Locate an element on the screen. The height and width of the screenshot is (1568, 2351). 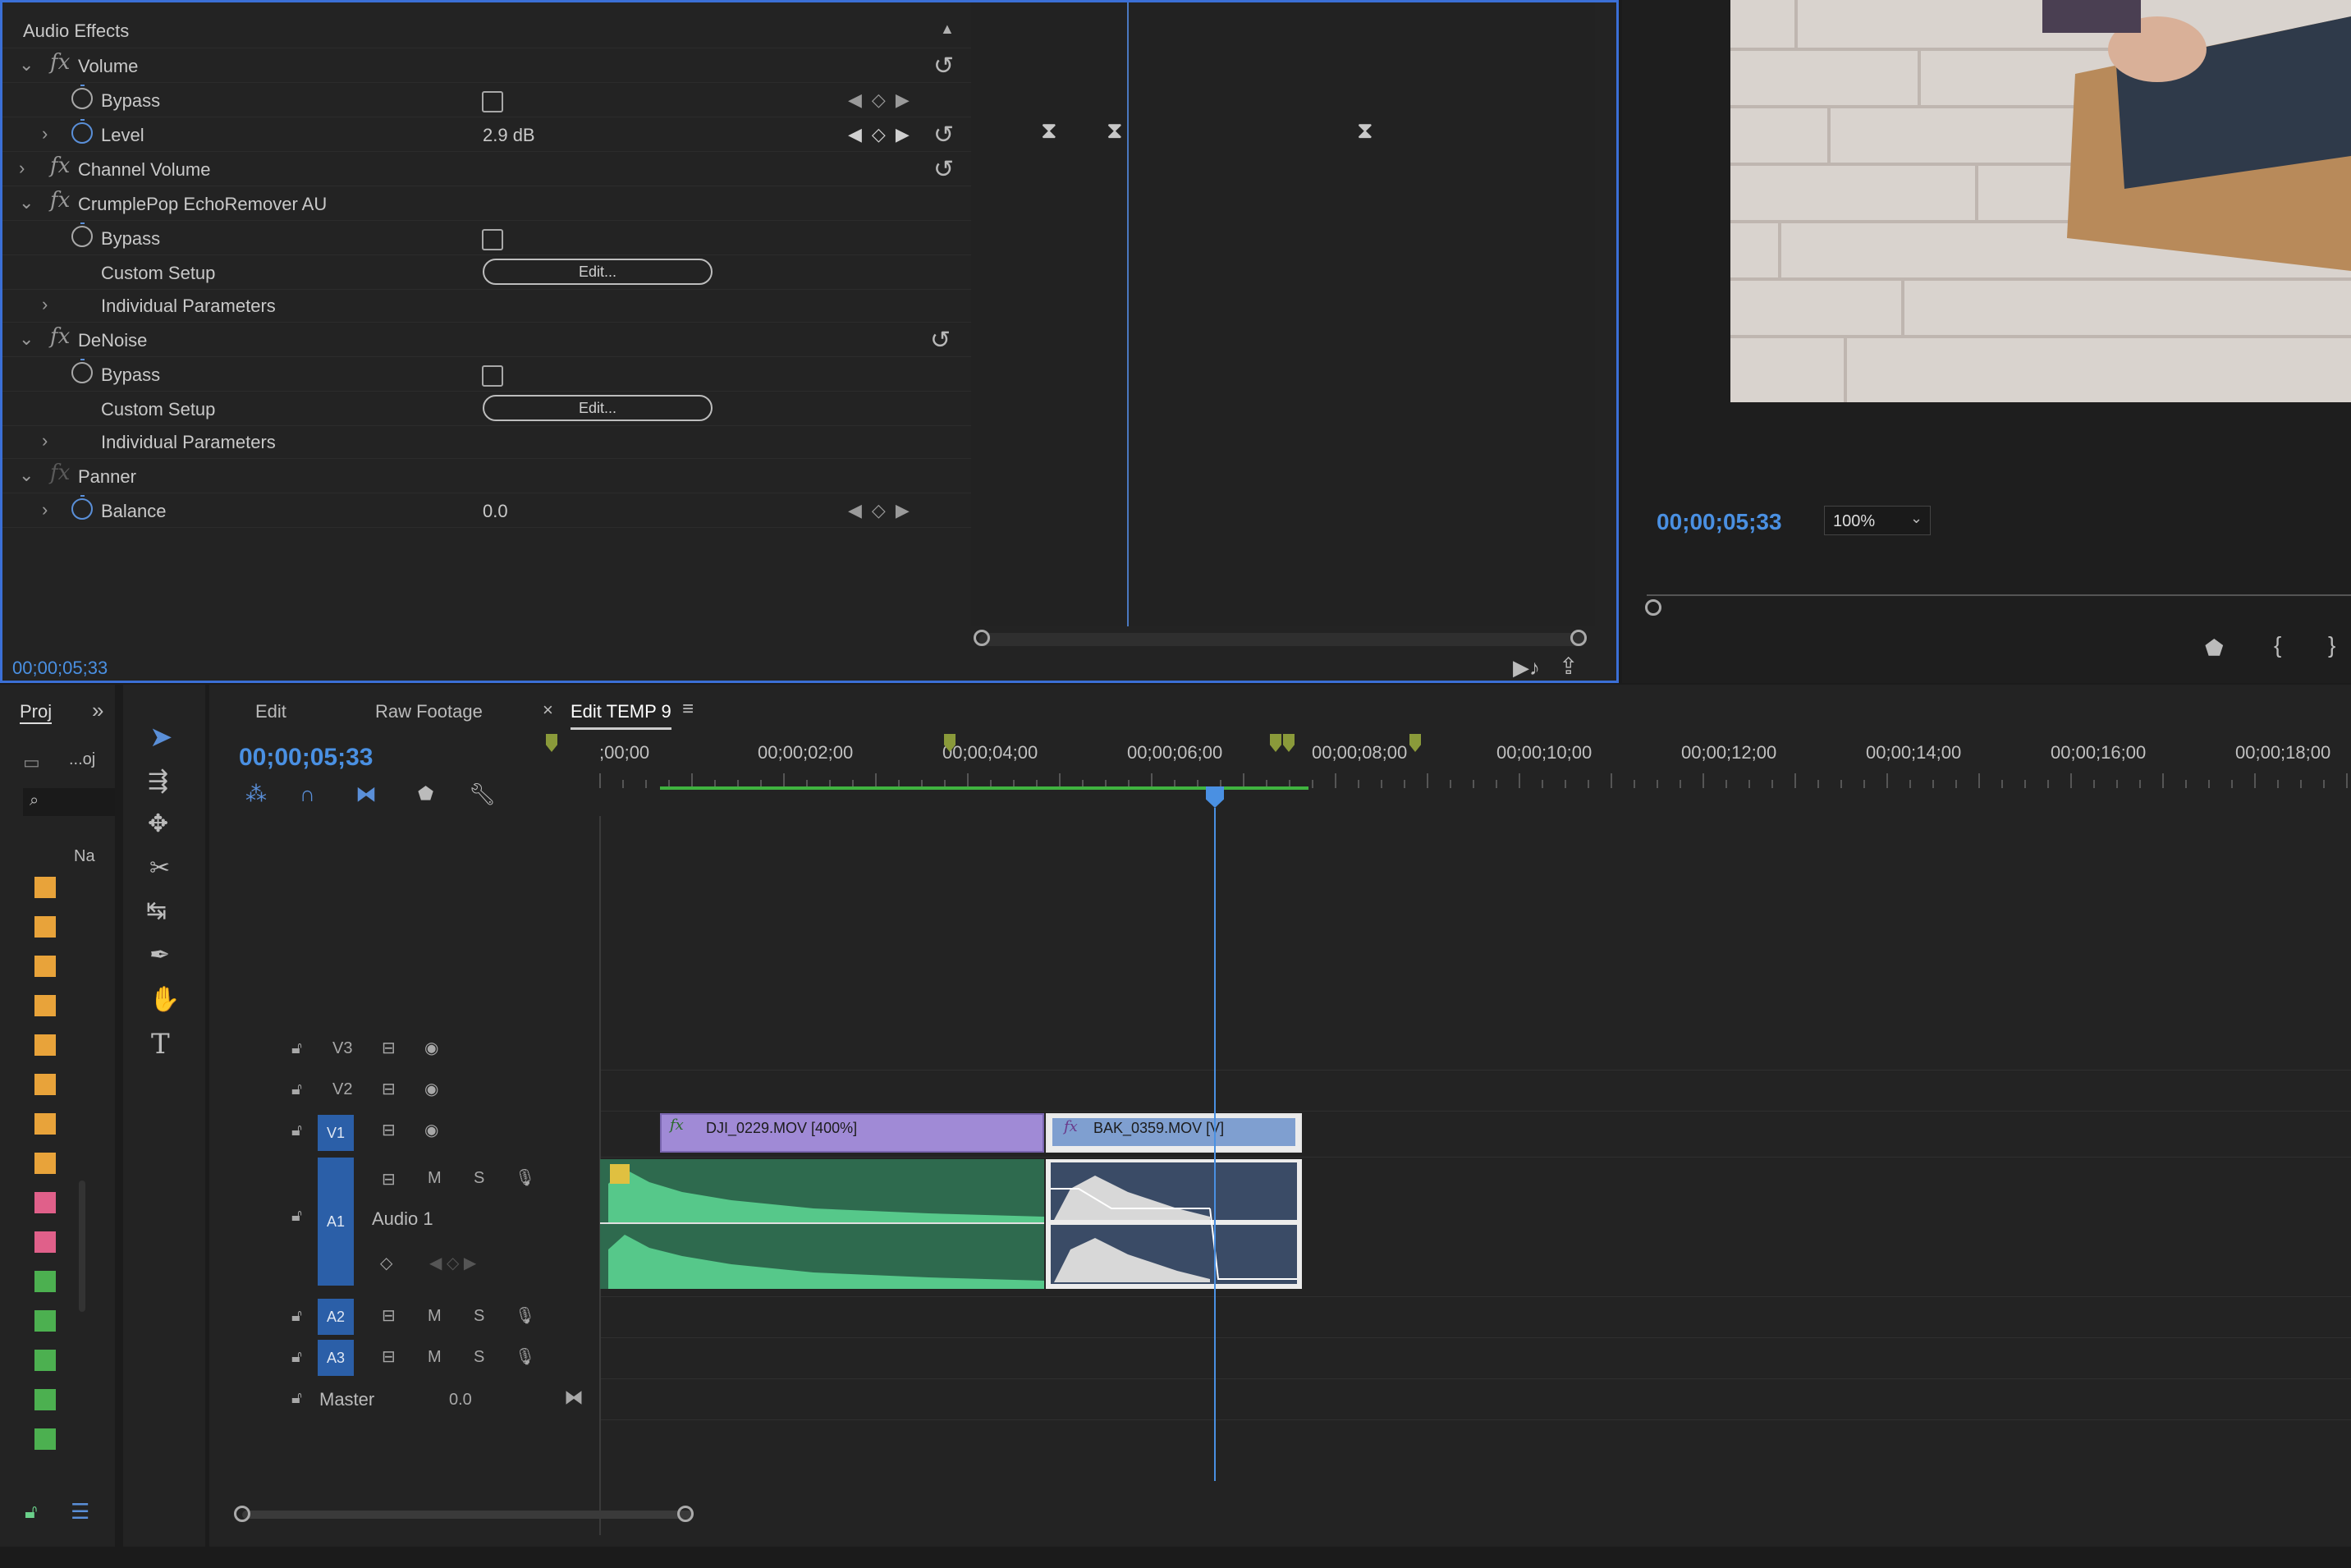
audio-clip is located at coordinates (822, 1224).